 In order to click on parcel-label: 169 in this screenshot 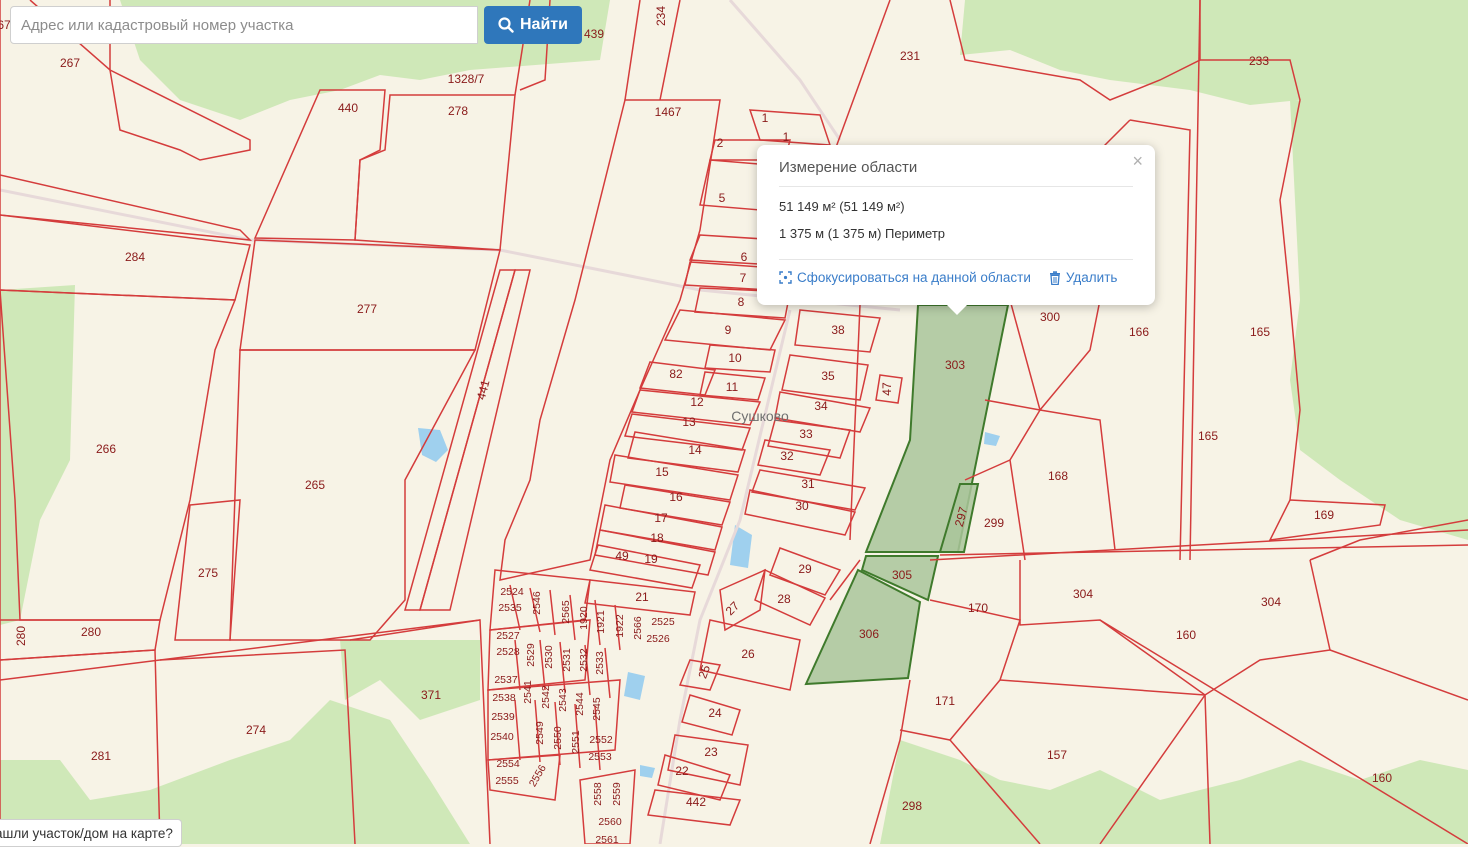, I will do `click(1324, 515)`.